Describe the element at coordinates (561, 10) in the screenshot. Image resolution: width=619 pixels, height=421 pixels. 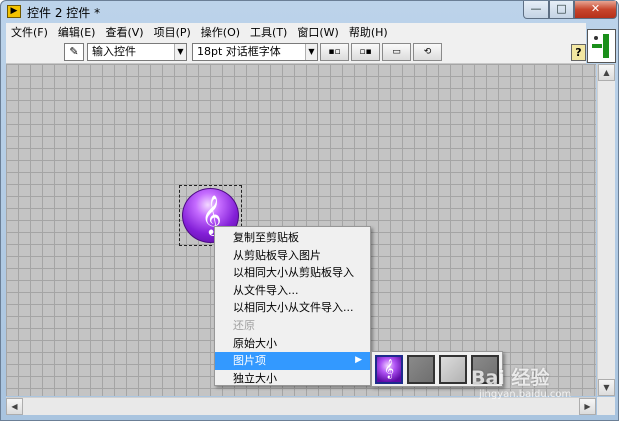
I see `maximize-button: □` at that location.